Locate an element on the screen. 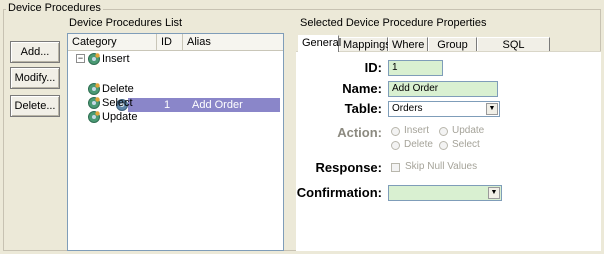  list-header: Category ID Alias is located at coordinates (175, 42).